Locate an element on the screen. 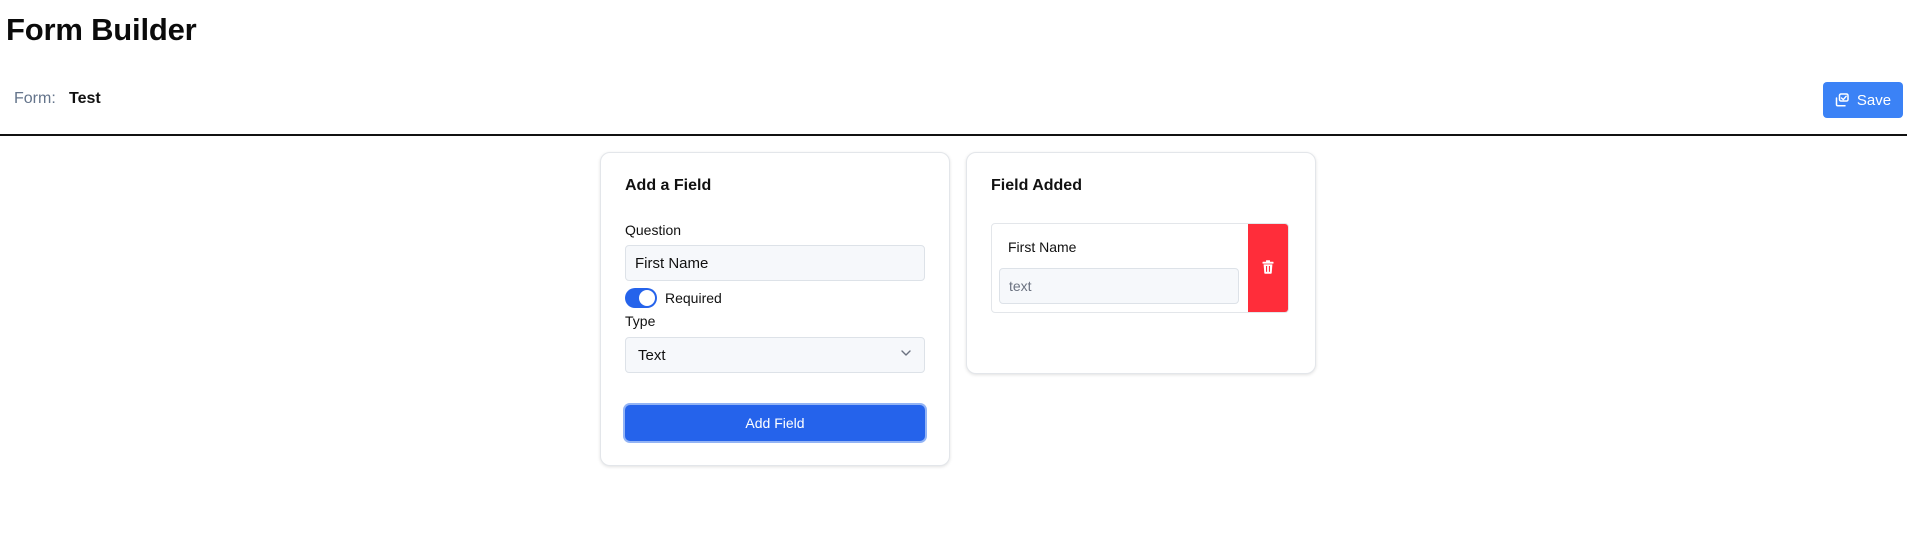 Image resolution: width=1907 pixels, height=556 pixels. added-field-label: First Name is located at coordinates (1042, 247).